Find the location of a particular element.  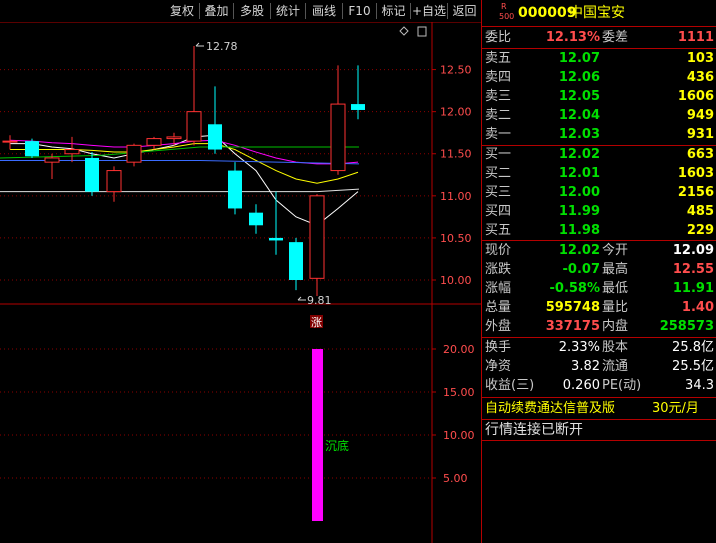

sell-row-volume: 931 is located at coordinates (700, 134).